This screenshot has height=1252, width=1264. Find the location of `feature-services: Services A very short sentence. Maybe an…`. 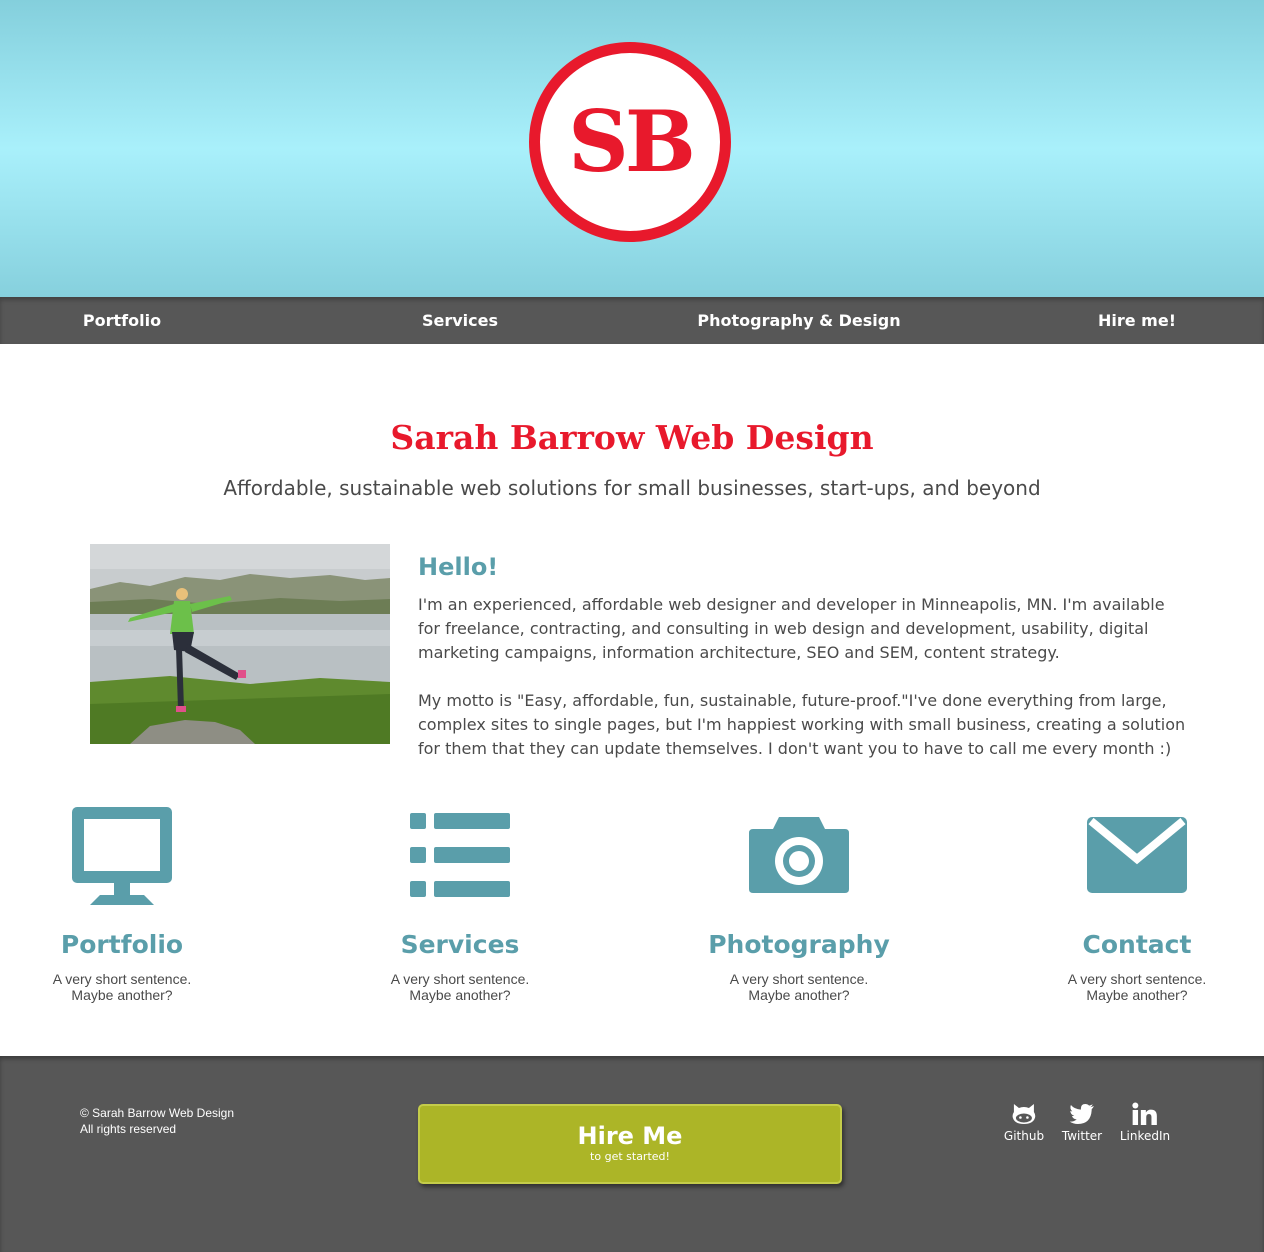

feature-services: Services A very short sentence. Maybe an… is located at coordinates (460, 901).